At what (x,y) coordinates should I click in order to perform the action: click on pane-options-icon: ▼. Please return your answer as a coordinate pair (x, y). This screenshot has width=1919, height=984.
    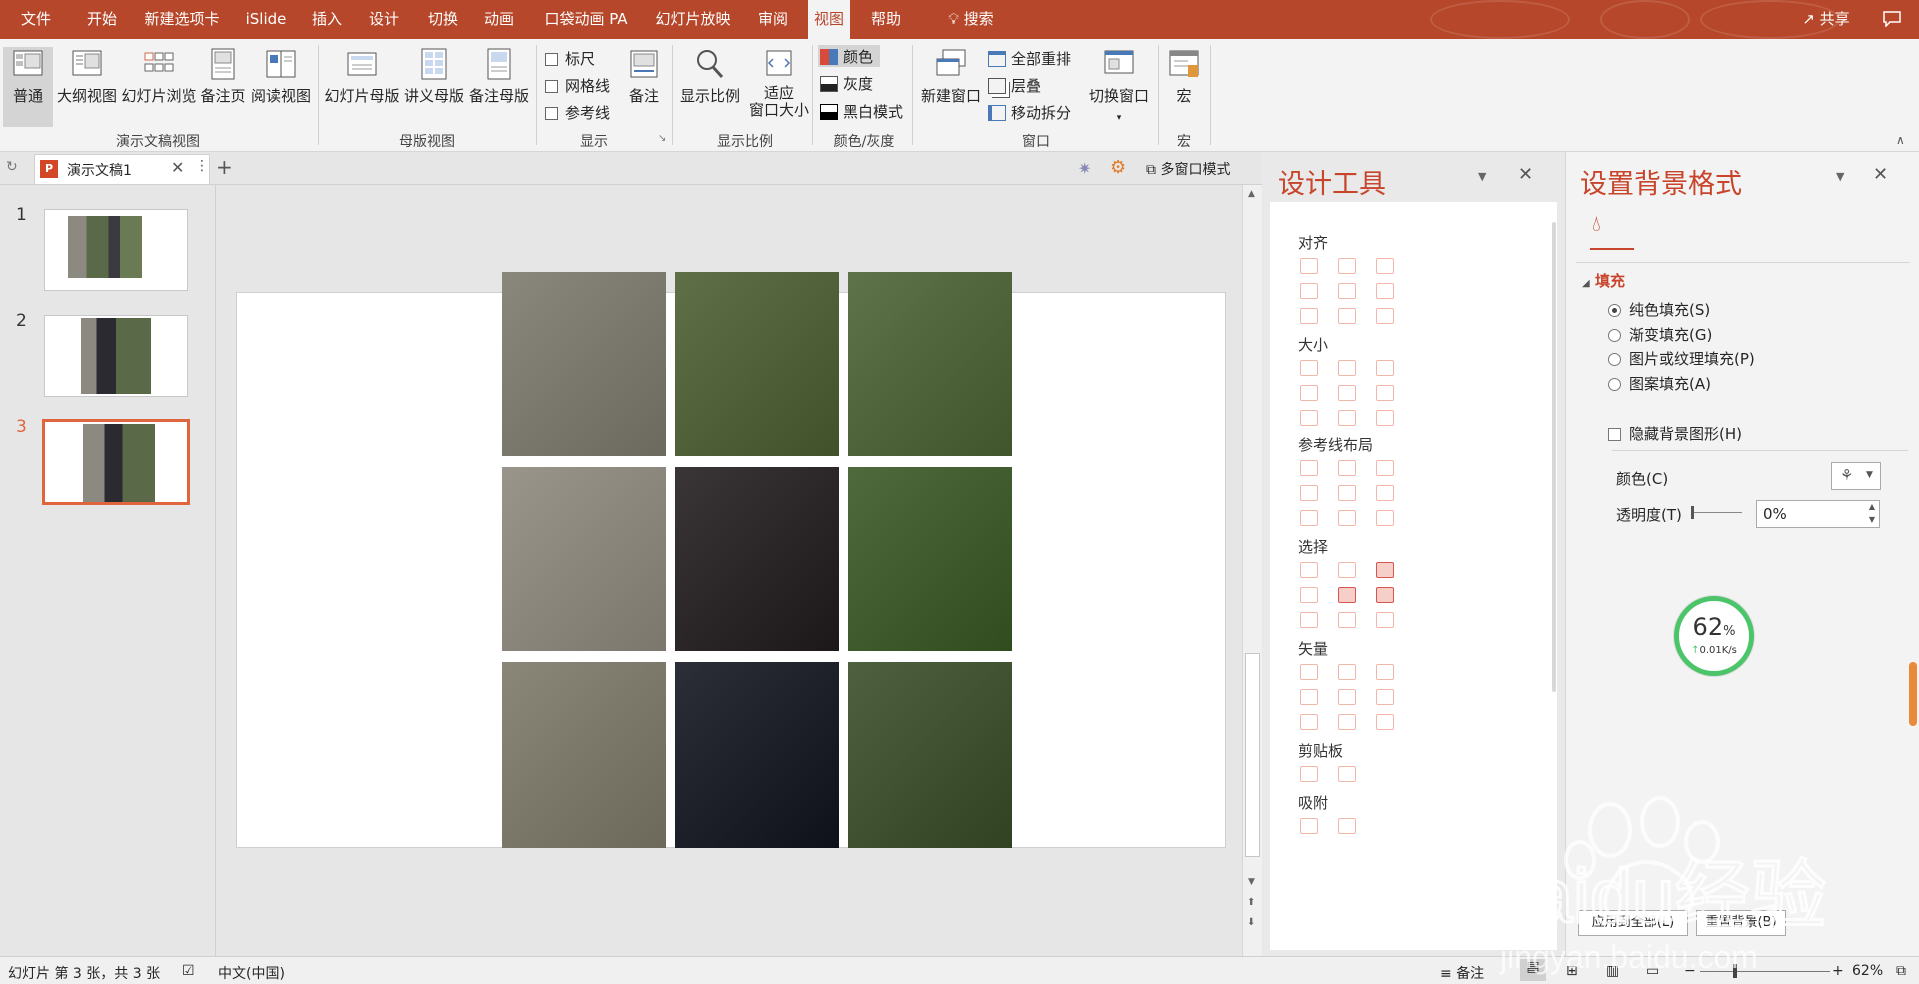
    Looking at the image, I should click on (1482, 176).